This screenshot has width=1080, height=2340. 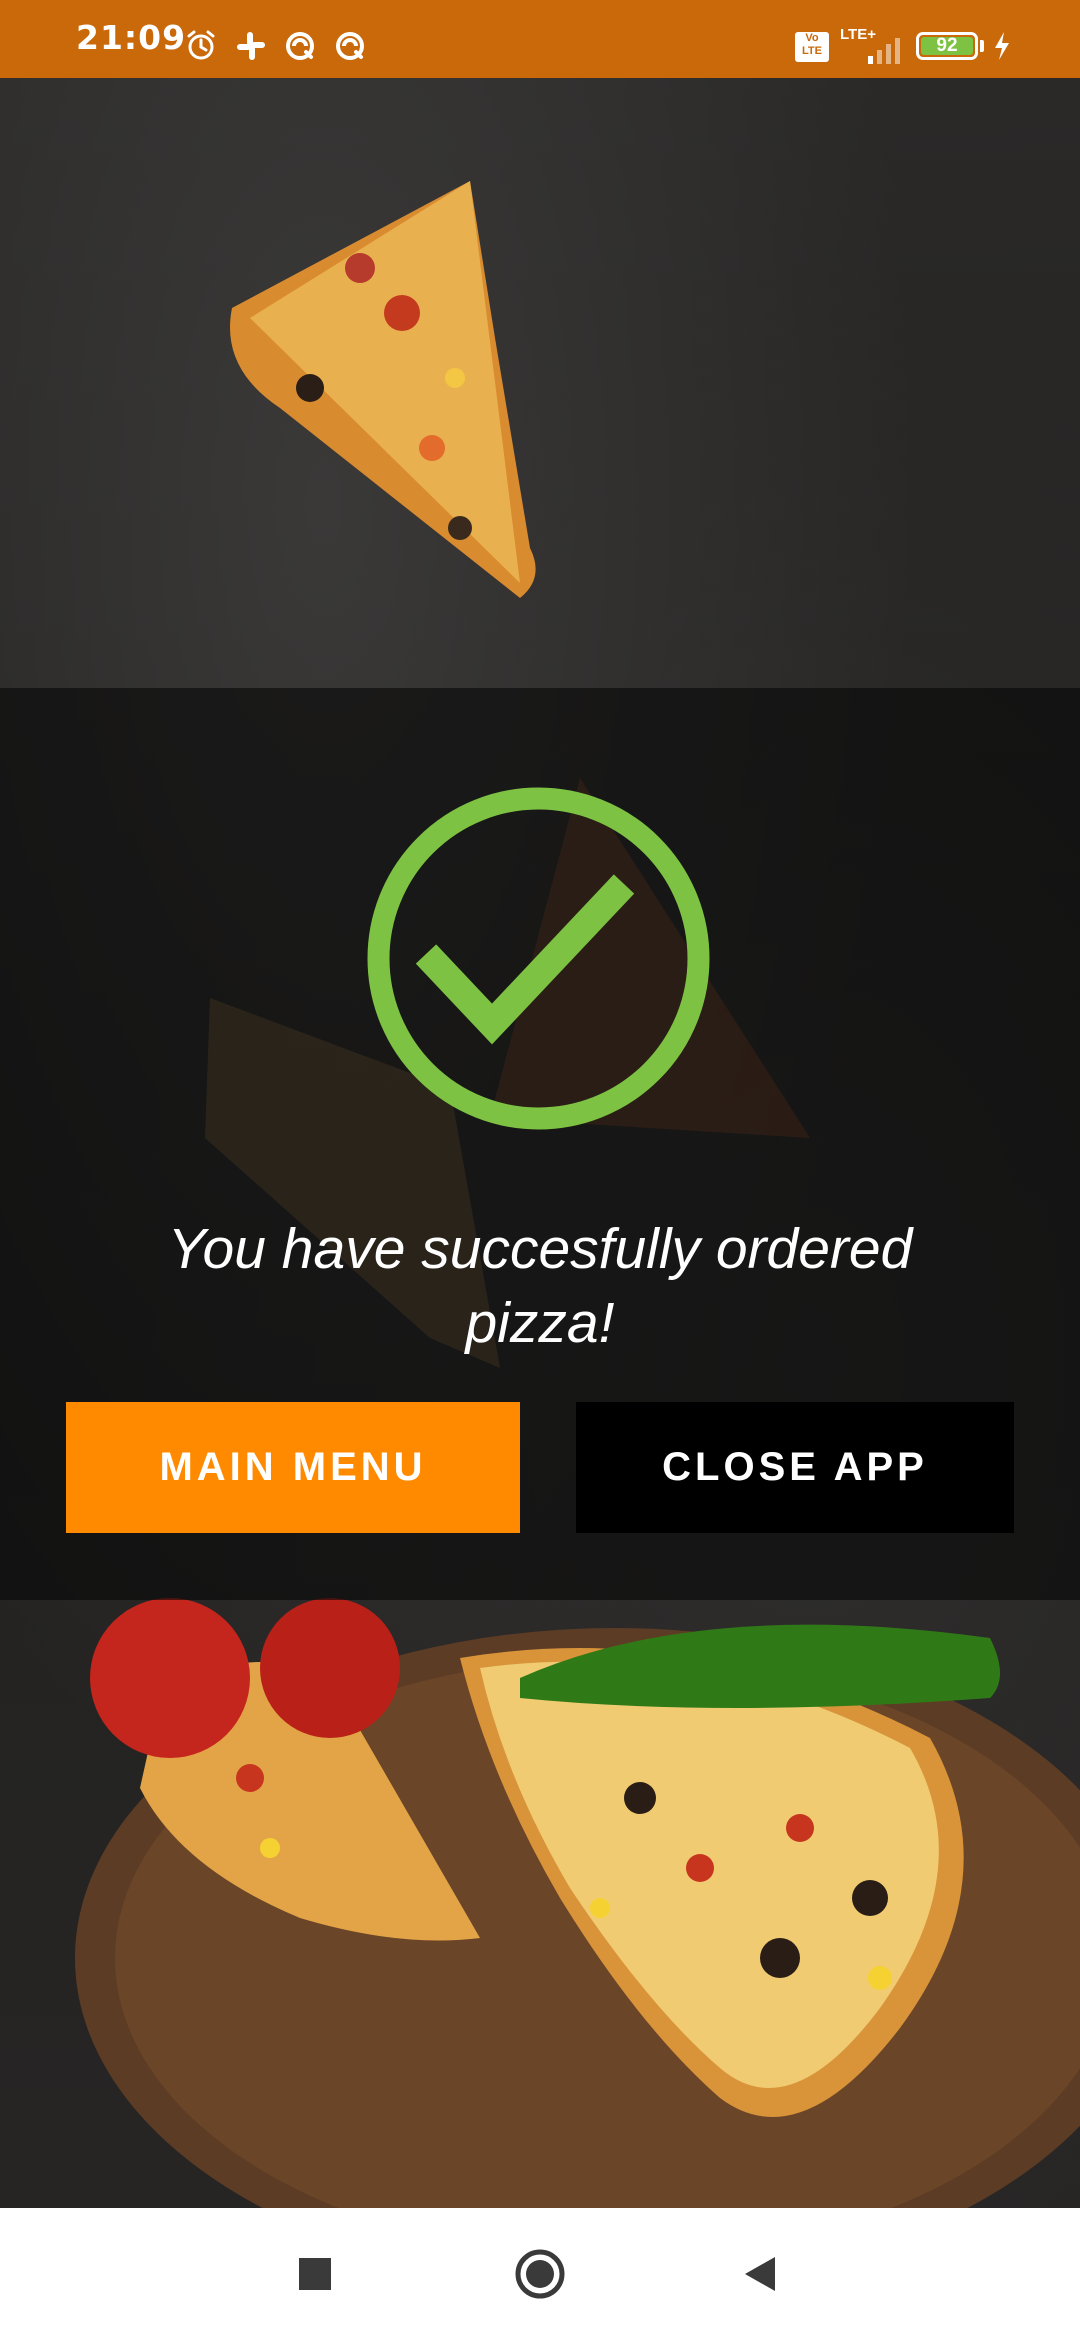 I want to click on battery-text: 92, so click(x=947, y=45).